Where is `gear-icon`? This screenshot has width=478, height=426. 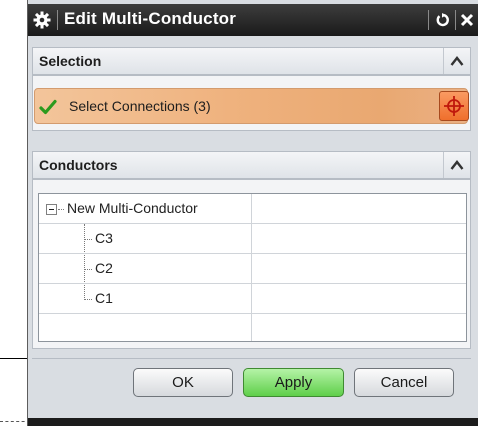 gear-icon is located at coordinates (42, 20).